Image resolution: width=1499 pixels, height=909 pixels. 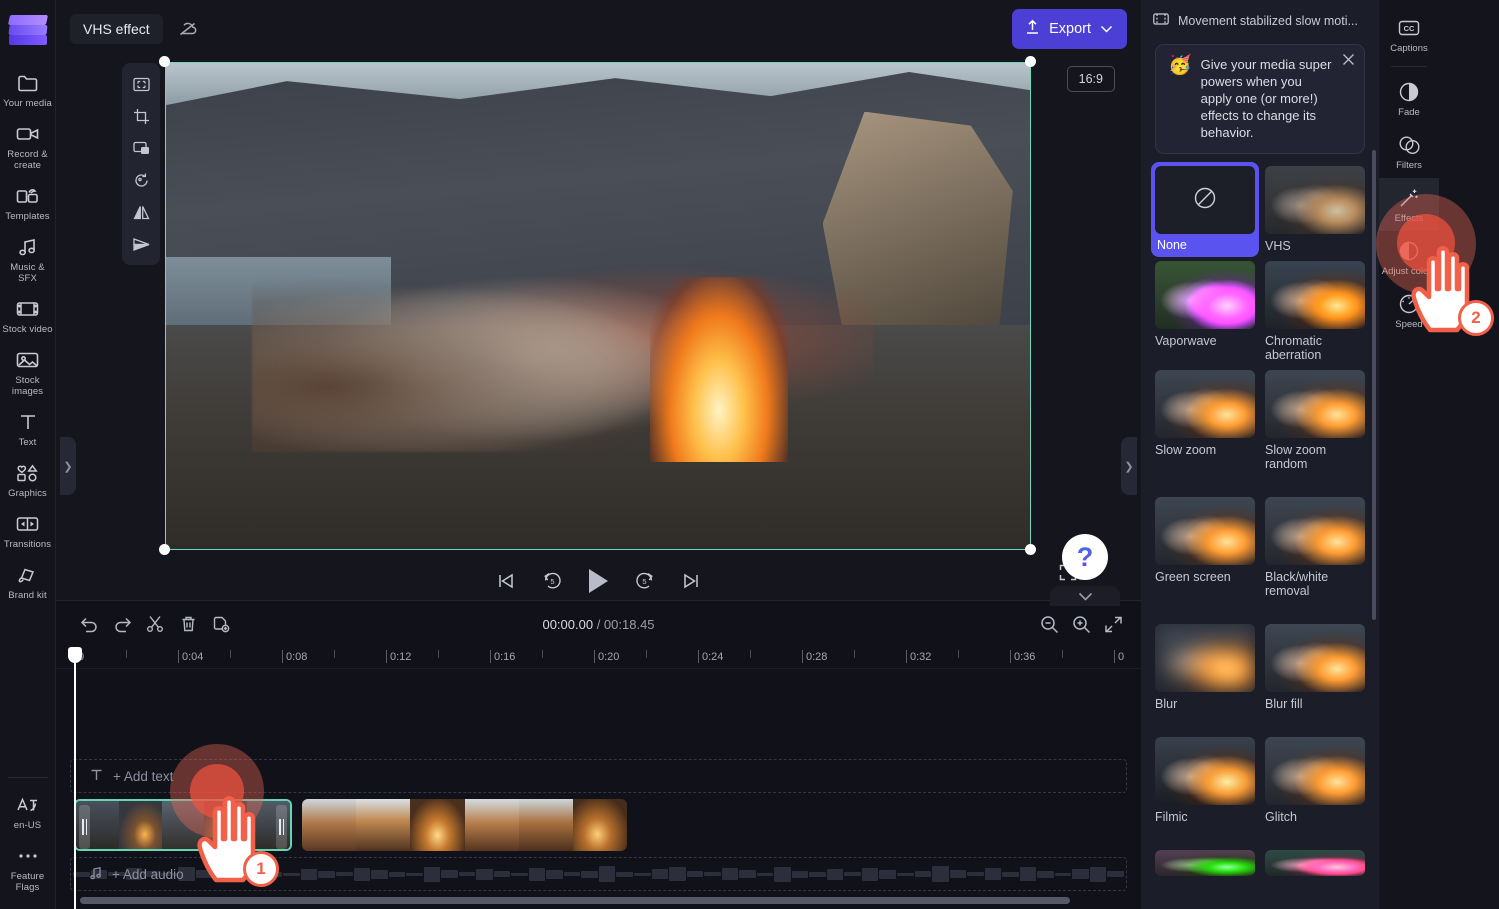 What do you see at coordinates (164, 549) in the screenshot?
I see `resize-handle-bottom-left` at bounding box center [164, 549].